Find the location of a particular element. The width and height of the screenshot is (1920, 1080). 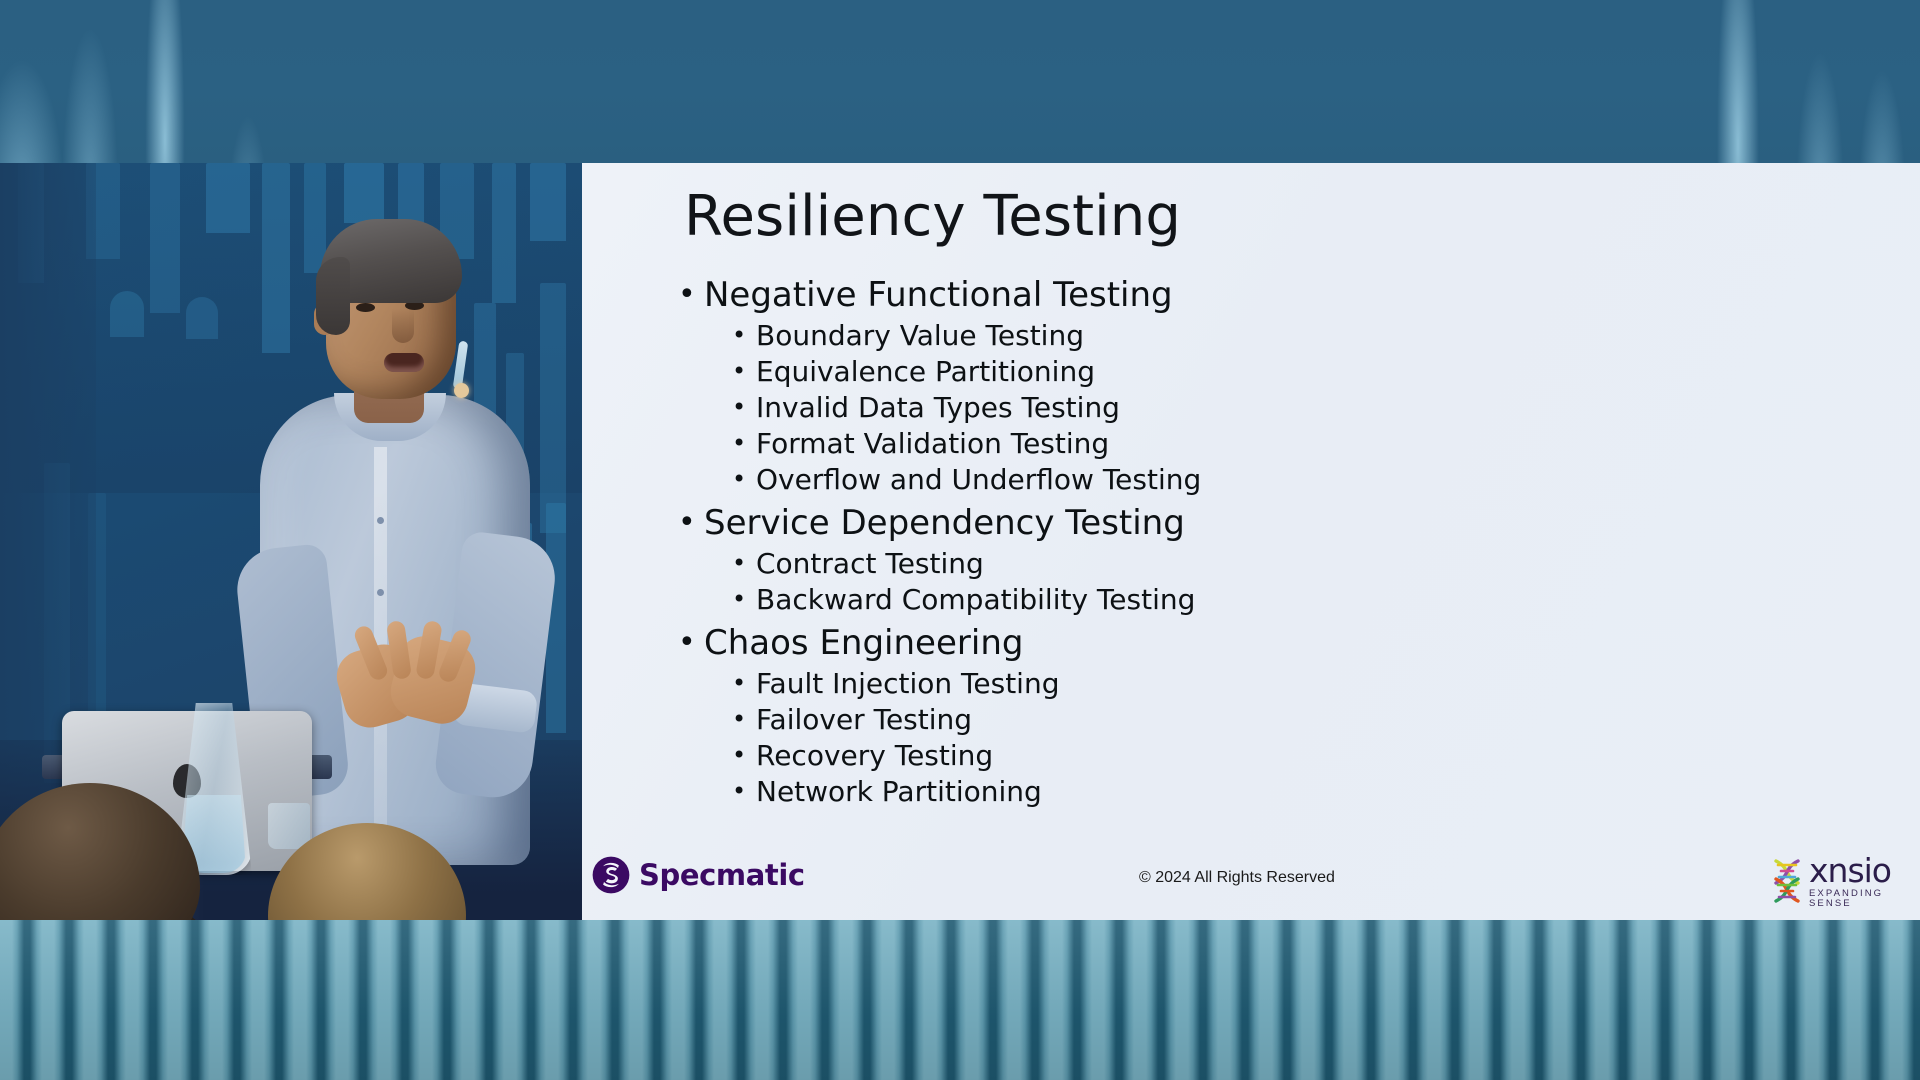

bullet-level2-label: Network Partitioning is located at coordinates (899, 791).